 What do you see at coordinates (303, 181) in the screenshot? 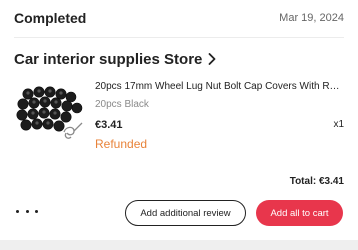
I see `total-label: Total:` at bounding box center [303, 181].